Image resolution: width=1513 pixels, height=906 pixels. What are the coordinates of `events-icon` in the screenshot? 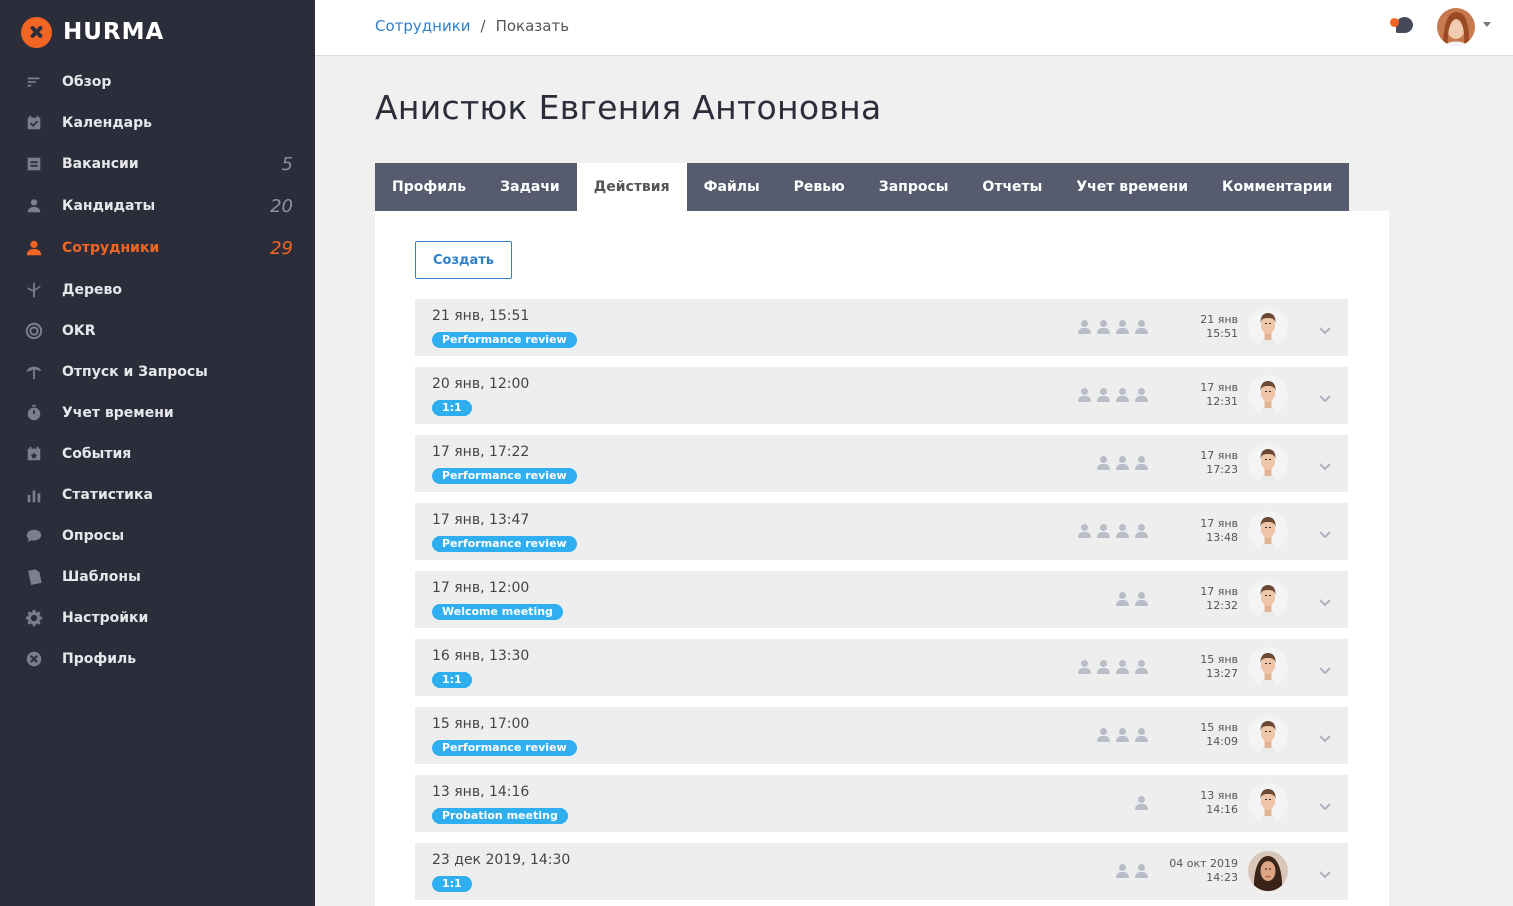 It's located at (34, 454).